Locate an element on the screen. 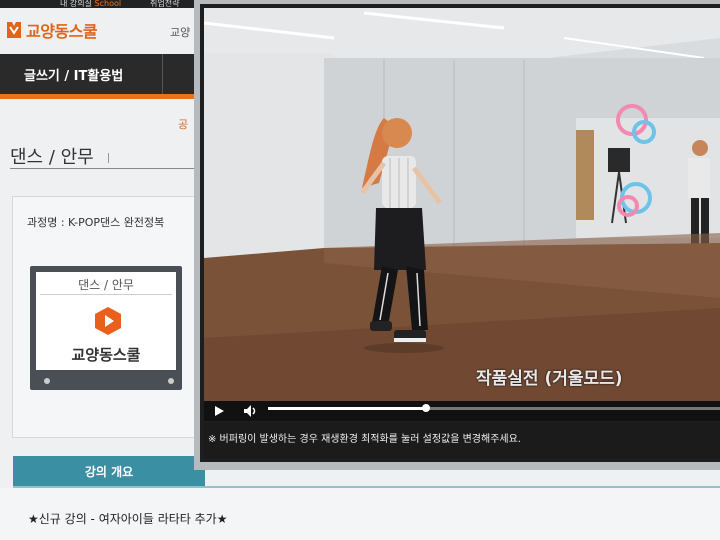 This screenshot has height=540, width=720. page-title: 댄스 / 안무 is located at coordinates (59, 156).